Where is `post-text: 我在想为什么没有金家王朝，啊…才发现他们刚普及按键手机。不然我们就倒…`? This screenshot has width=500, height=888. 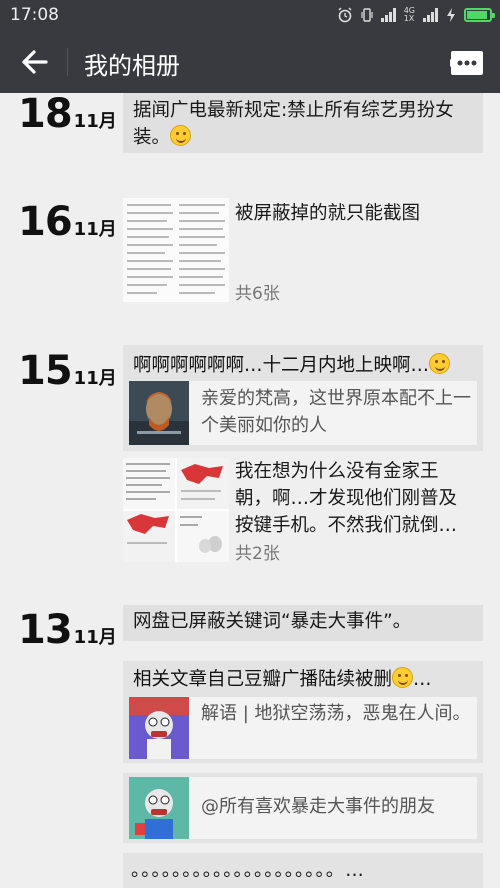
post-text: 我在想为什么没有金家王朝，啊…才发现他们刚普及按键手机。不然我们就倒… is located at coordinates (346, 498).